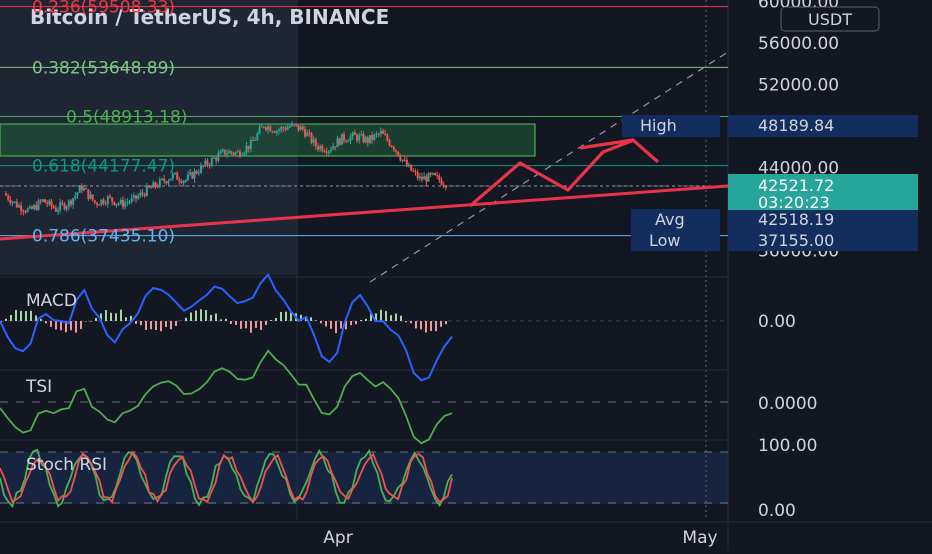 This screenshot has height=554, width=932. I want to click on macd-label: MACD, so click(51, 301).